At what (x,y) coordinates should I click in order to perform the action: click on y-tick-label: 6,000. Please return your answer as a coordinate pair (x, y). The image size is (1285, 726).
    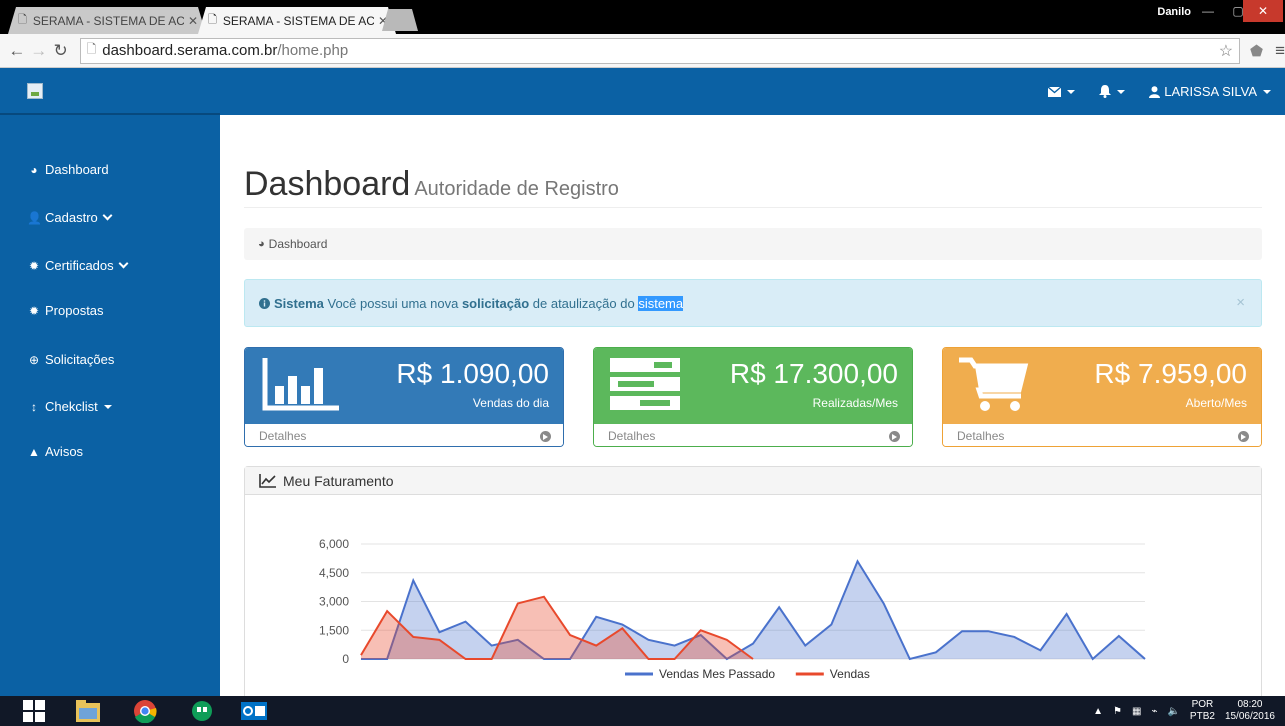
    Looking at the image, I should click on (334, 544).